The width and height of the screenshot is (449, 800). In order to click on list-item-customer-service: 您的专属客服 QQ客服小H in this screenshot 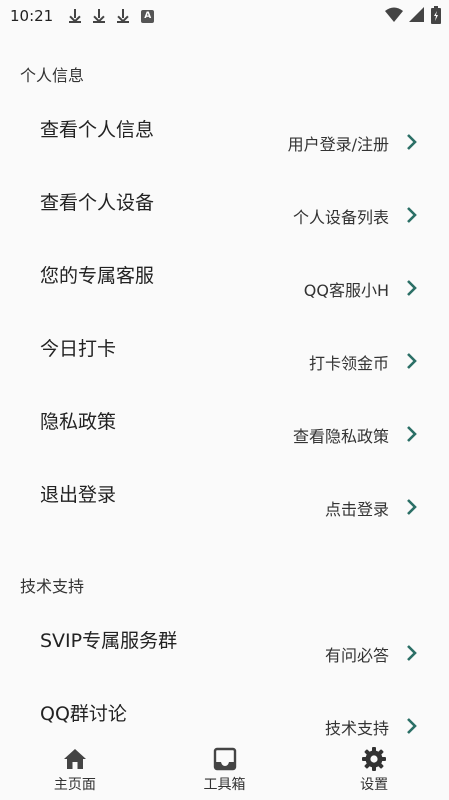, I will do `click(224, 297)`.